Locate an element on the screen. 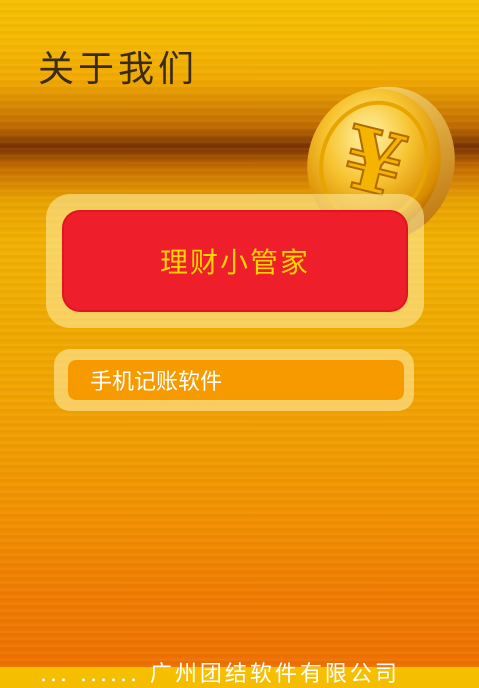 This screenshot has height=688, width=479. app-name-card: 理财小管家 is located at coordinates (235, 261).